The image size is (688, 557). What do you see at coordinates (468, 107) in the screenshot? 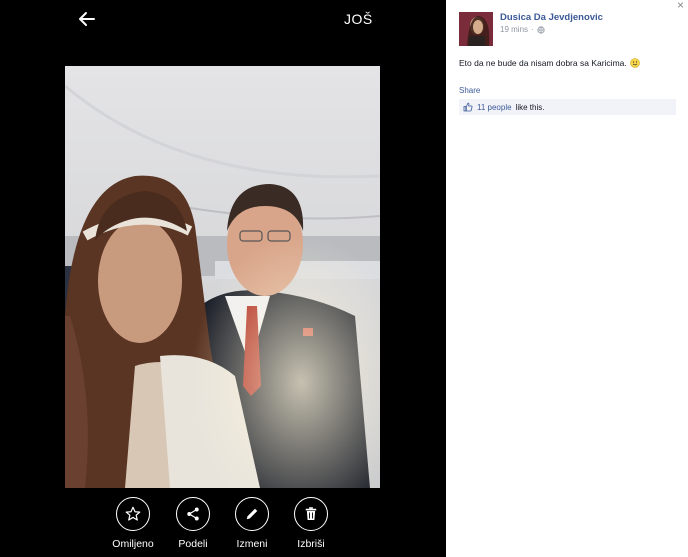
I see `thumbs-up-icon` at bounding box center [468, 107].